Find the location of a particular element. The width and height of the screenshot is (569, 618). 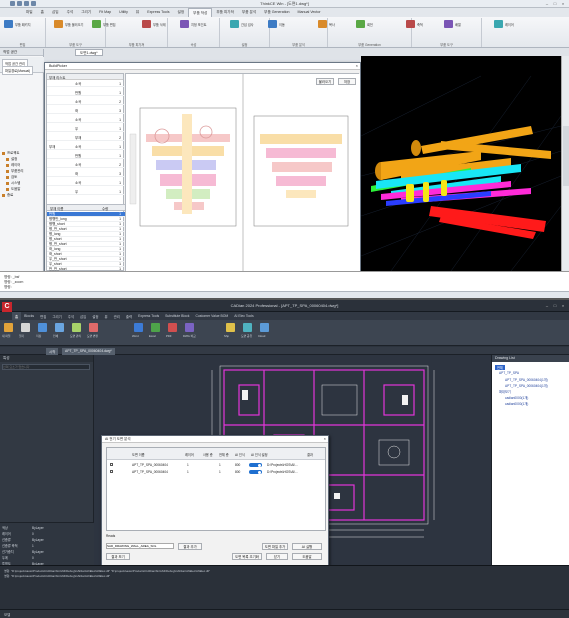

bottom-ribbon-tab: Substitute Block is located at coordinates (177, 316).